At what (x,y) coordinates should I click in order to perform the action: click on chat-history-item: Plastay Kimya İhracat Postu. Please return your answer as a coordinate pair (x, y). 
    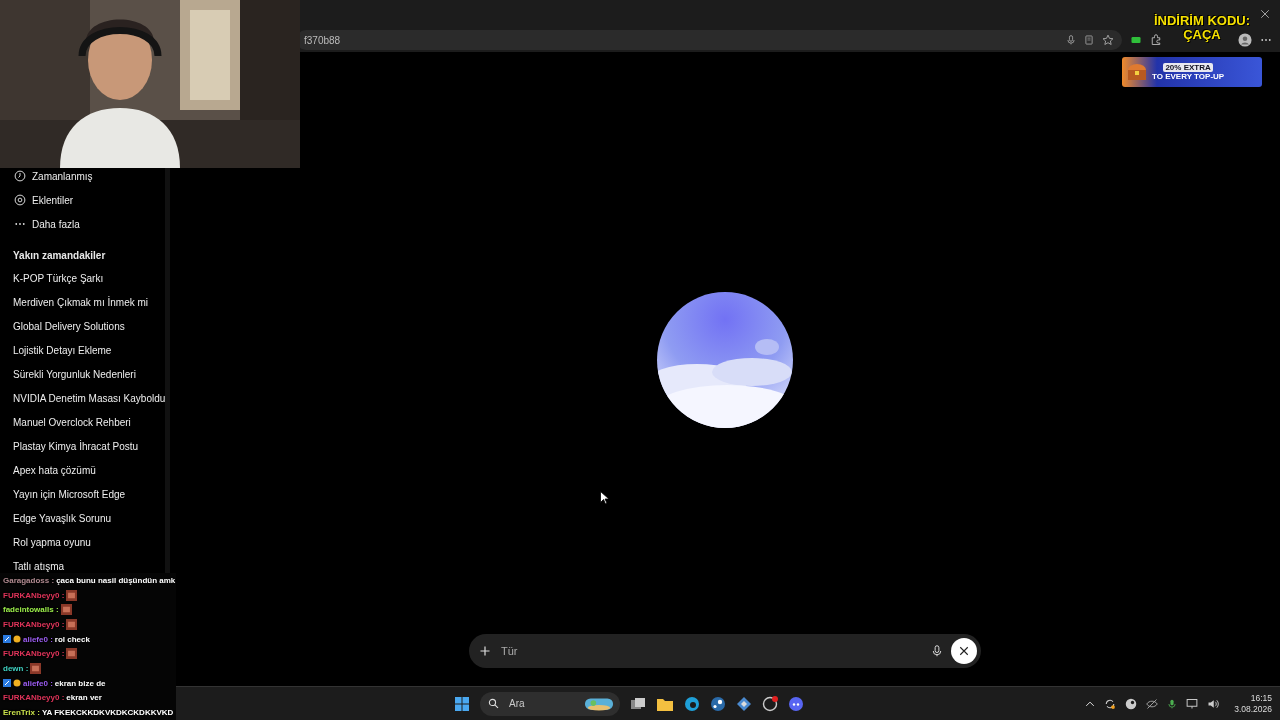
    Looking at the image, I should click on (76, 447).